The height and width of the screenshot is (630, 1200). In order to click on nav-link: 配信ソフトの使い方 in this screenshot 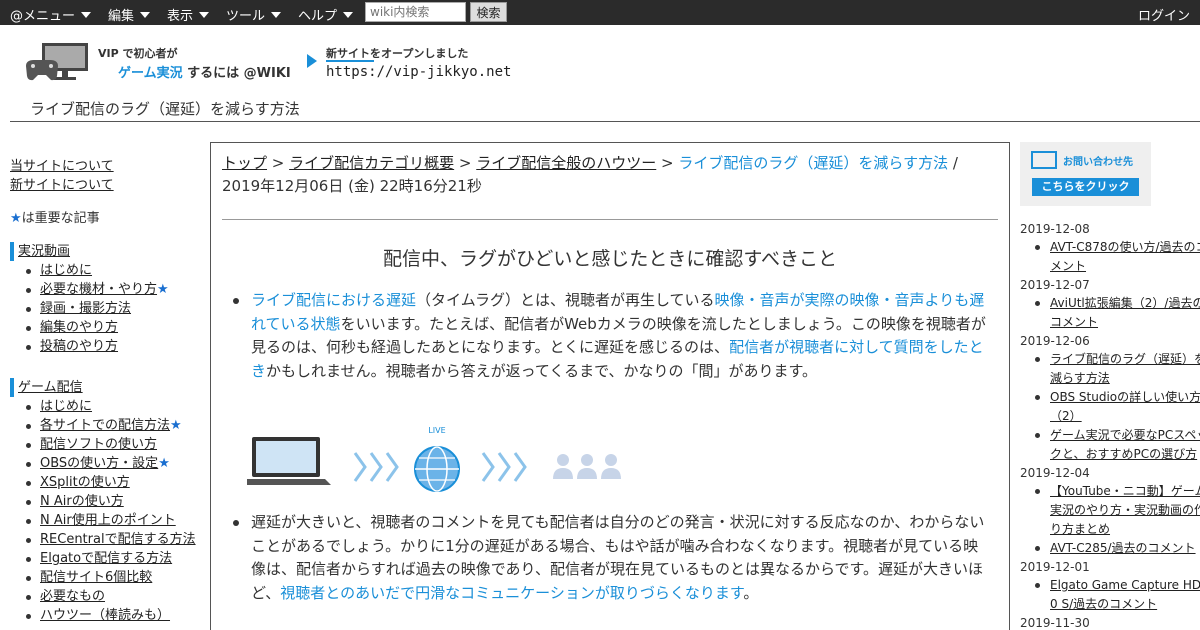, I will do `click(99, 444)`.